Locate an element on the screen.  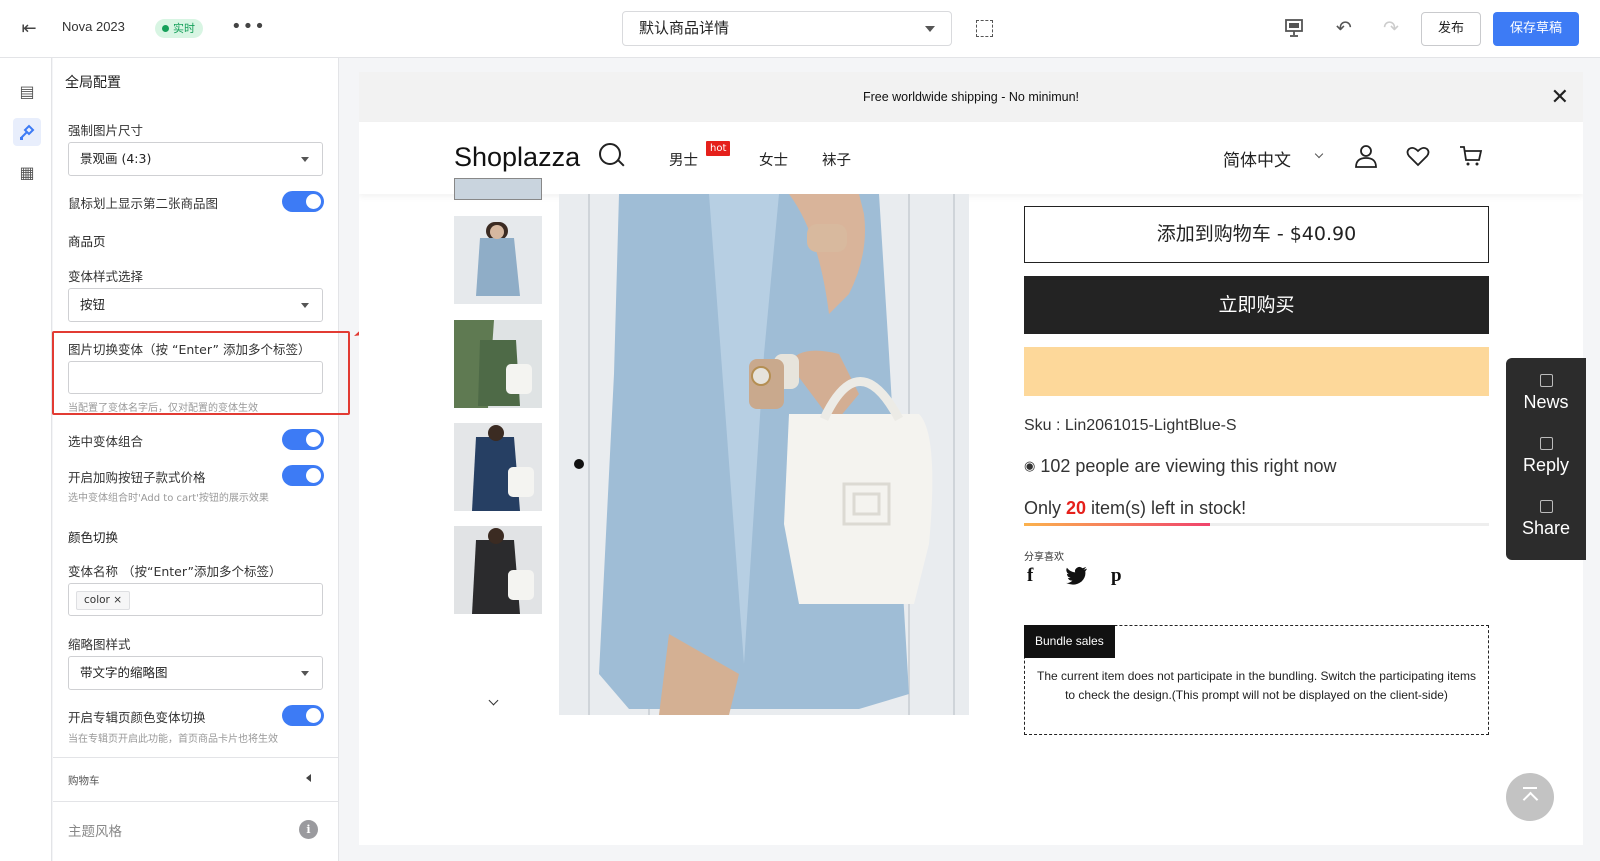
stock-prefix: Only is located at coordinates (1045, 508).